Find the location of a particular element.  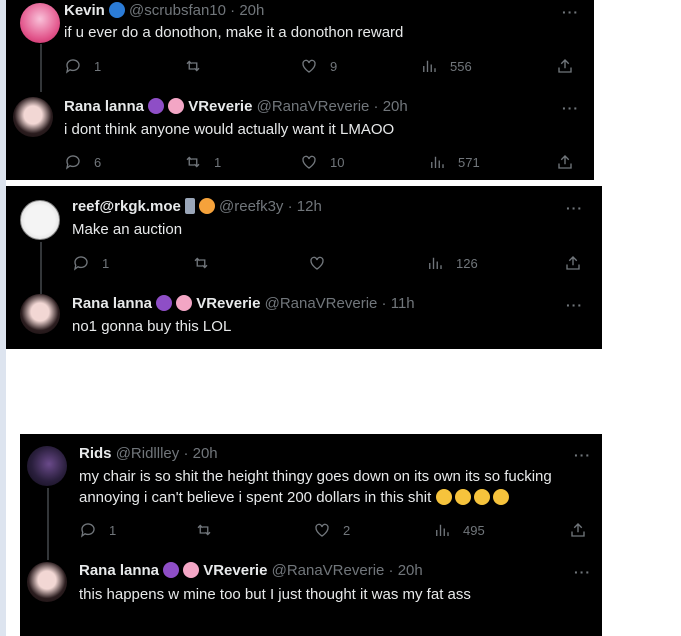

brush-emoji-icon is located at coordinates (189, 206).